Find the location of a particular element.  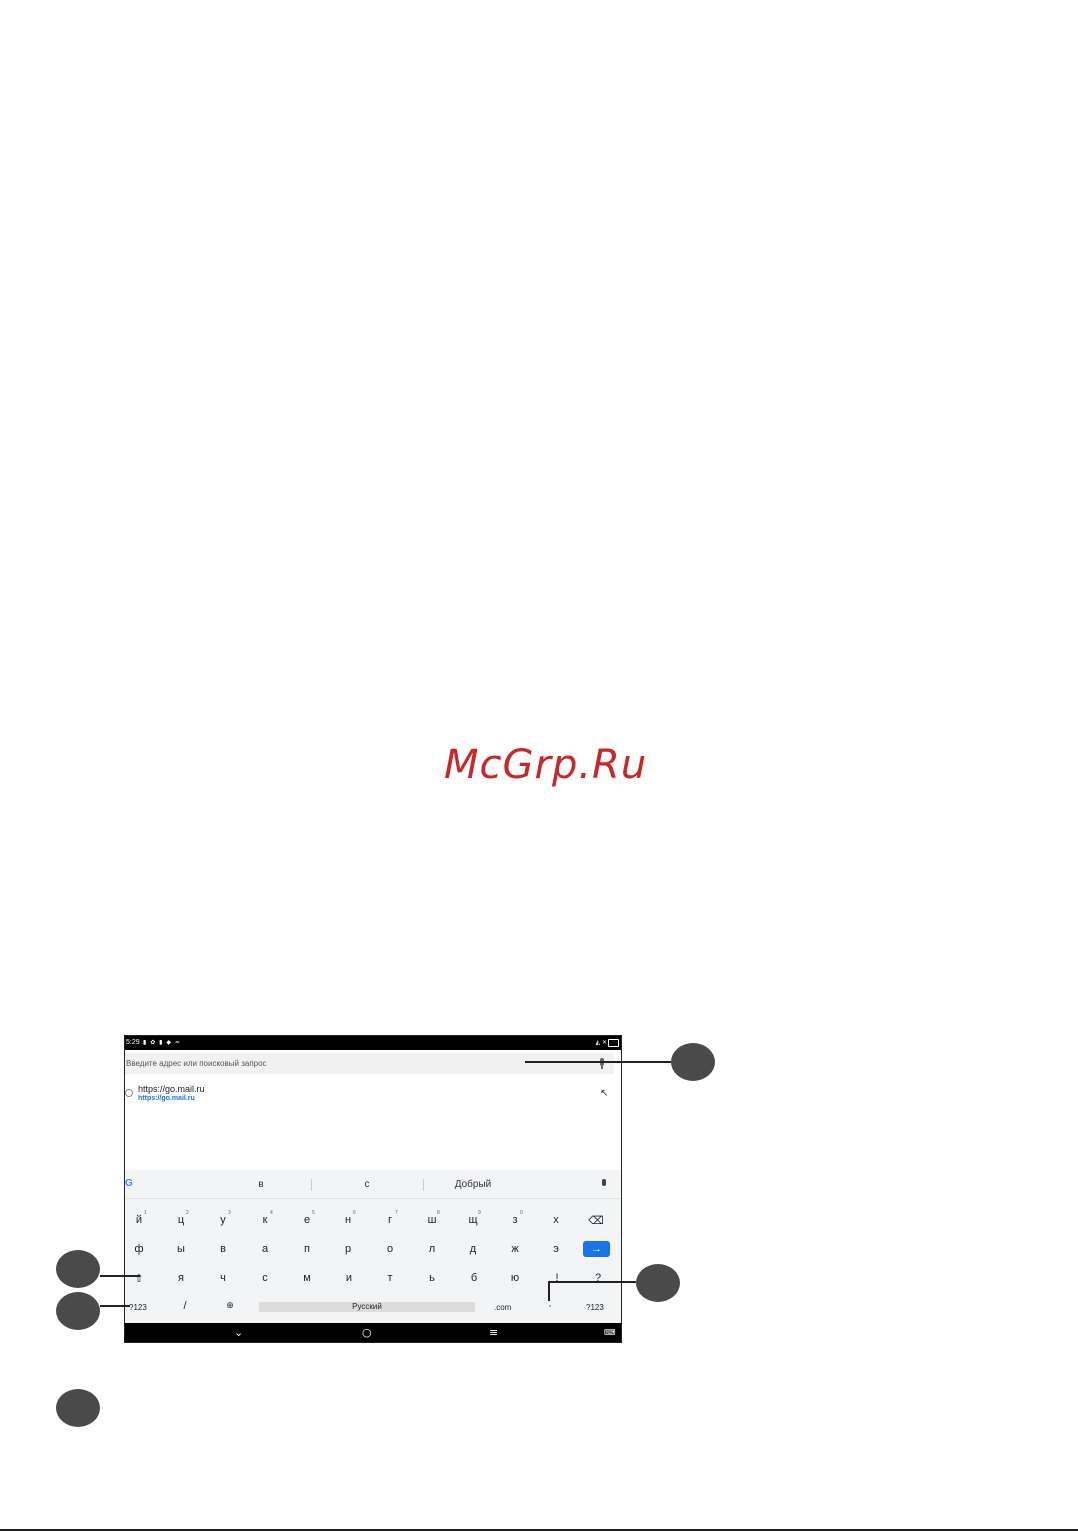

keyboard-suggestion-bar: G в с Добрый is located at coordinates (373, 1184).